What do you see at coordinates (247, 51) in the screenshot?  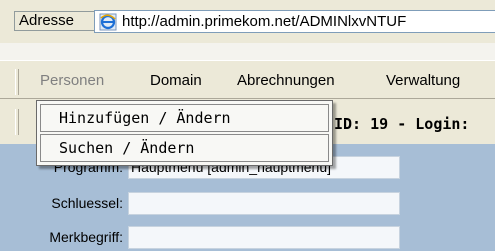 I see `toolbar-separator` at bounding box center [247, 51].